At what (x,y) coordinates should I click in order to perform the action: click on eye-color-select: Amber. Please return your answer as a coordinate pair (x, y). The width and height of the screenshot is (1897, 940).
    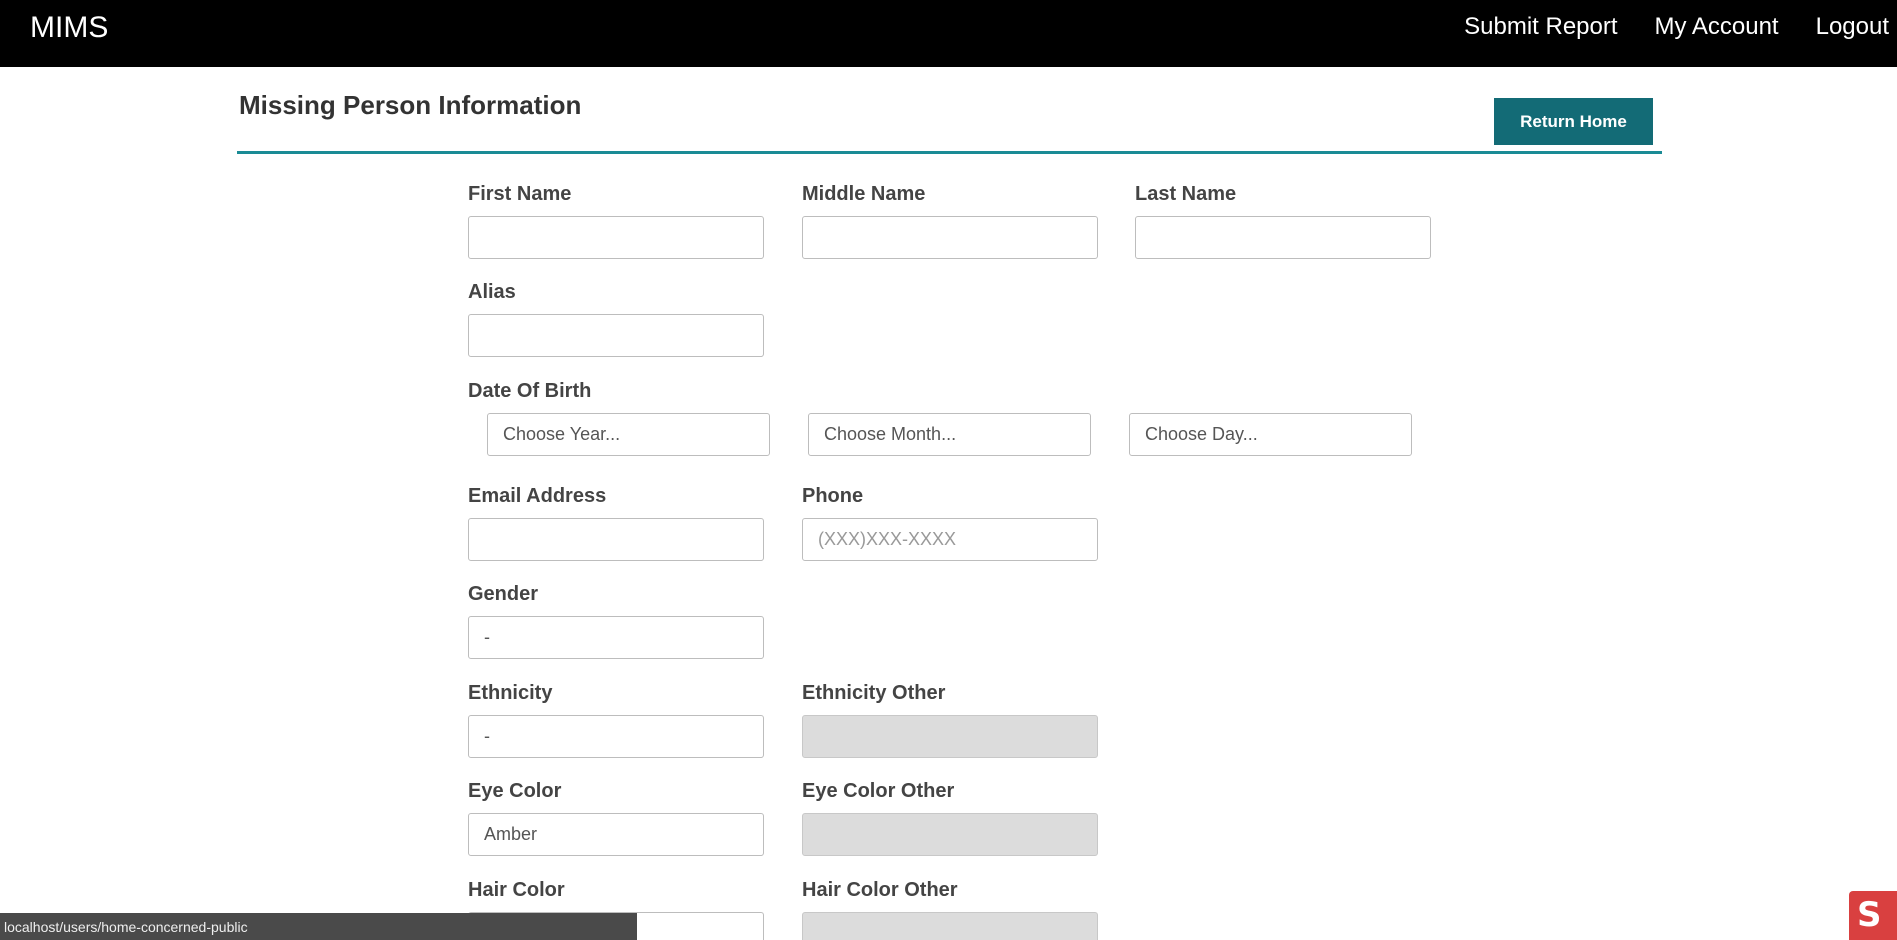
    Looking at the image, I should click on (616, 834).